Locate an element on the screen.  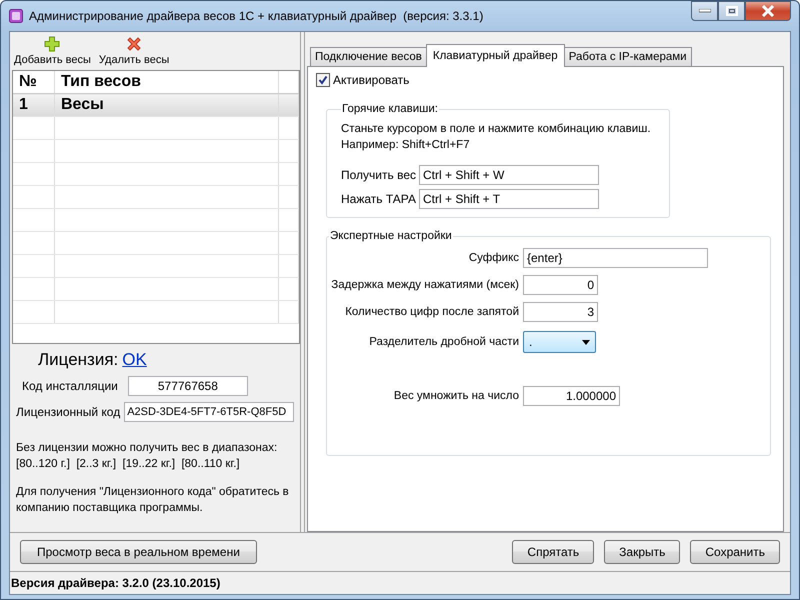
field-label: Код инсталляции is located at coordinates (70, 386).